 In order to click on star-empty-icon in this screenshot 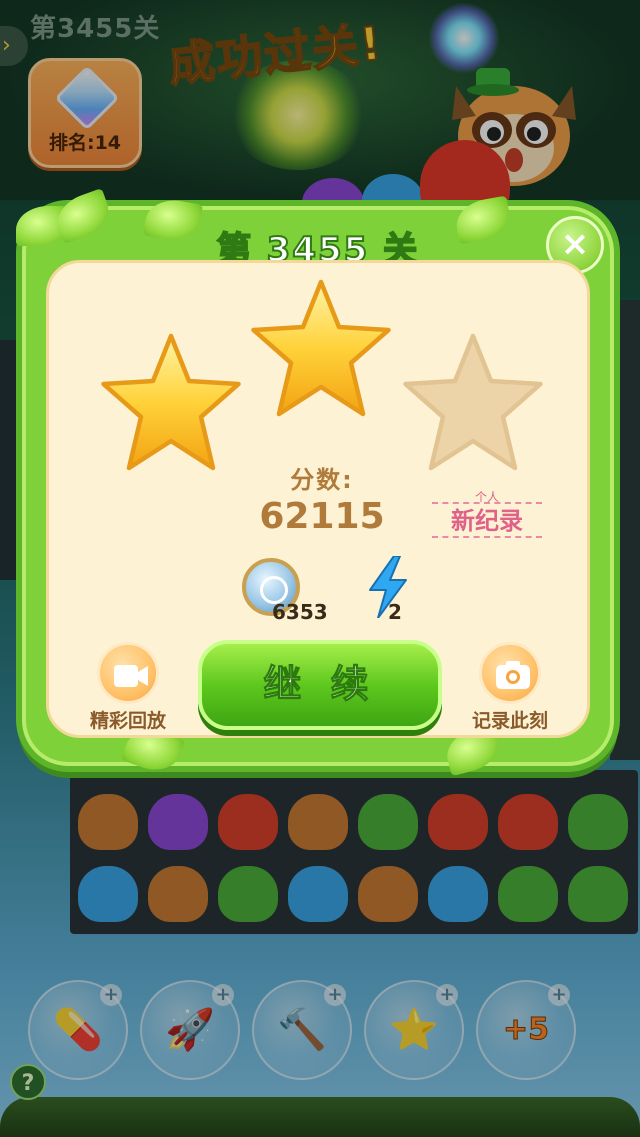, I will do `click(473, 402)`.